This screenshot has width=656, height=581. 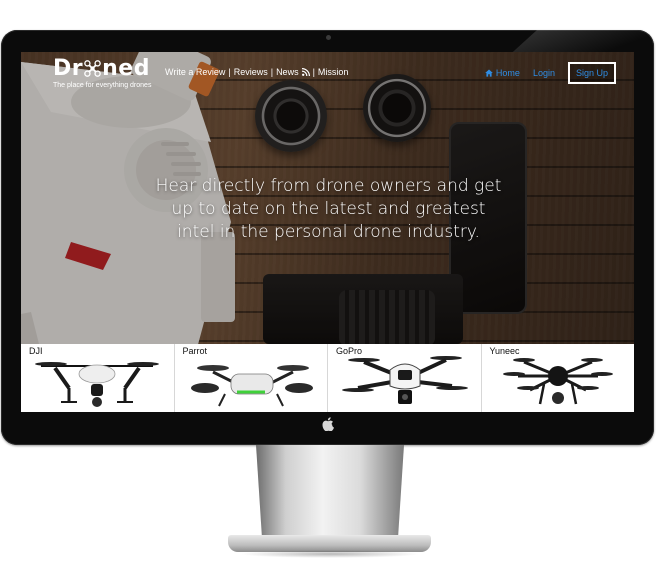 What do you see at coordinates (195, 351) in the screenshot?
I see `brand-tile-label: Parrot` at bounding box center [195, 351].